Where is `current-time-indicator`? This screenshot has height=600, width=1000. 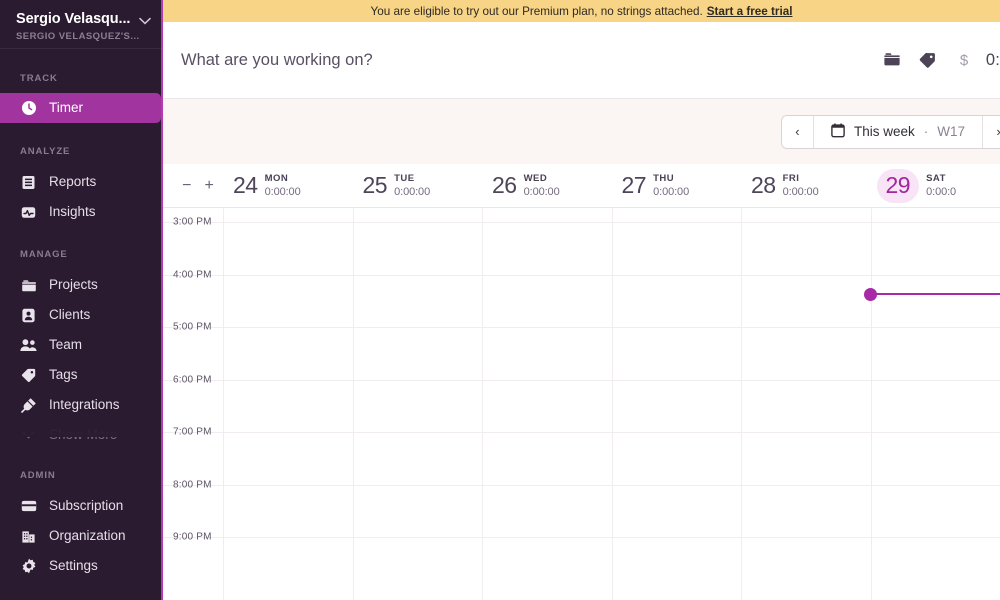
current-time-indicator is located at coordinates (931, 294).